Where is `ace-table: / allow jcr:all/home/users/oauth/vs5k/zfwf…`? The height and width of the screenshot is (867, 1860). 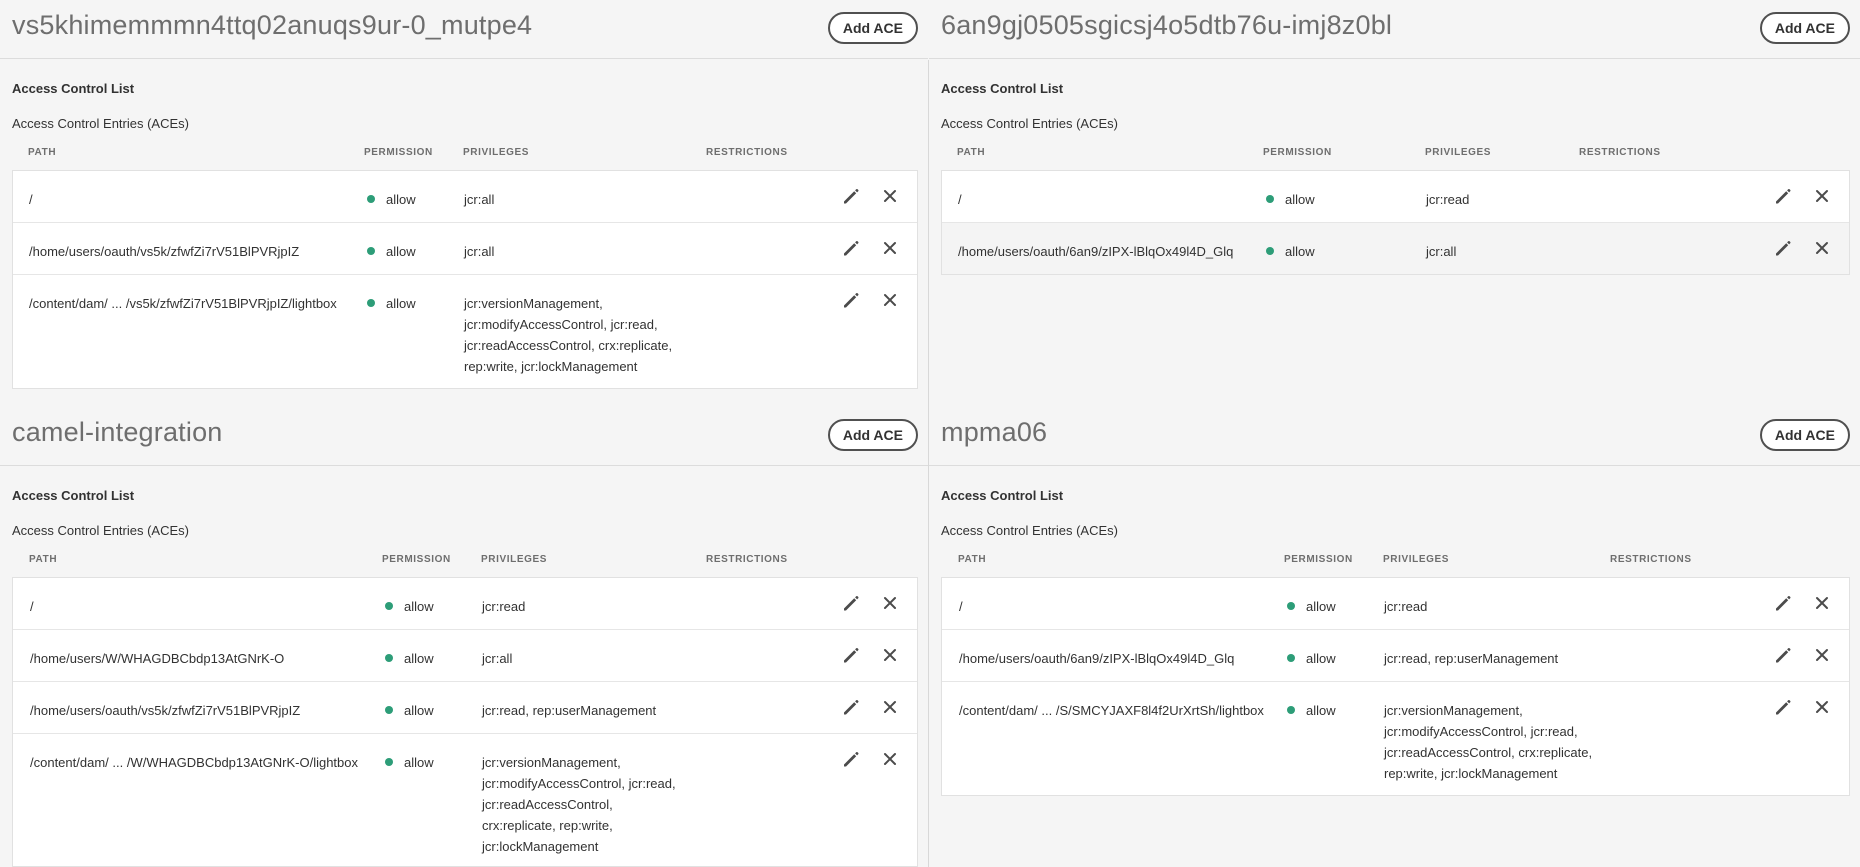 ace-table: / allow jcr:all/home/users/oauth/vs5k/zfwf… is located at coordinates (465, 279).